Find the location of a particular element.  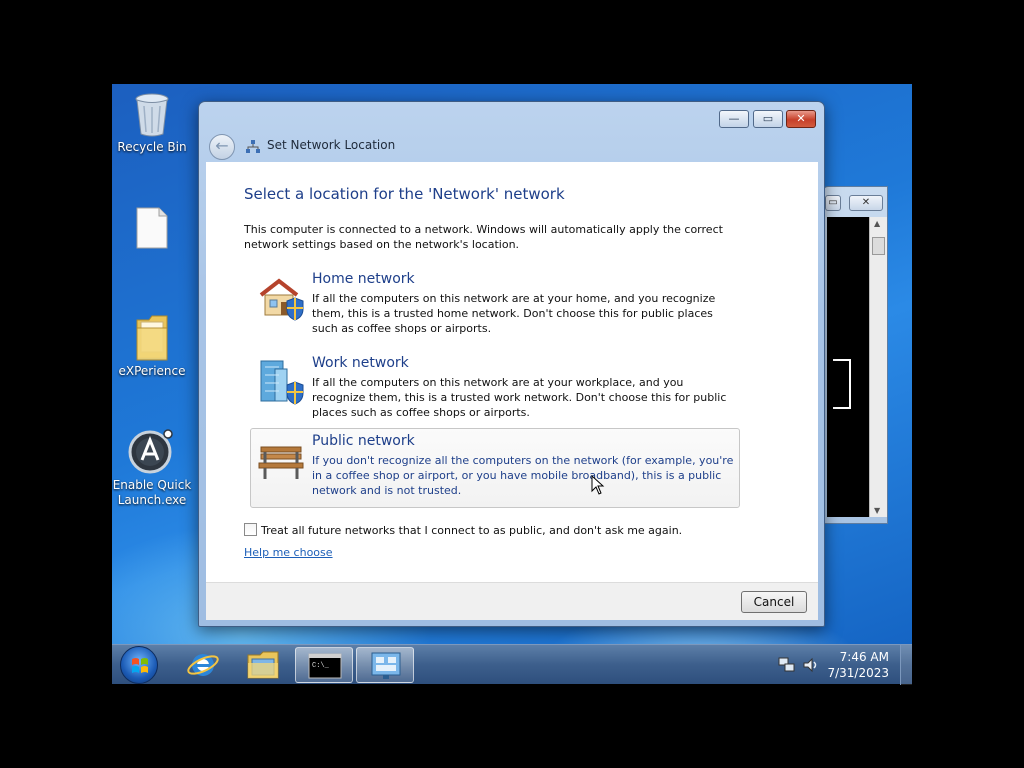

scroll-up-icon: ▲ is located at coordinates (877, 223).